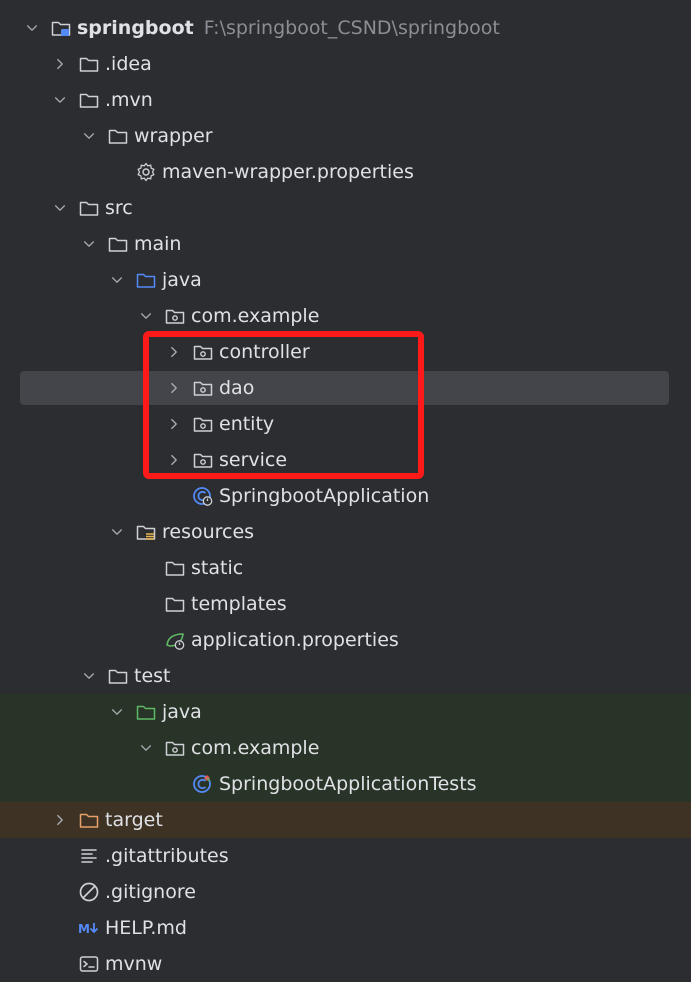 The height and width of the screenshot is (982, 691). I want to click on tree-node-controller: controller, so click(345, 352).